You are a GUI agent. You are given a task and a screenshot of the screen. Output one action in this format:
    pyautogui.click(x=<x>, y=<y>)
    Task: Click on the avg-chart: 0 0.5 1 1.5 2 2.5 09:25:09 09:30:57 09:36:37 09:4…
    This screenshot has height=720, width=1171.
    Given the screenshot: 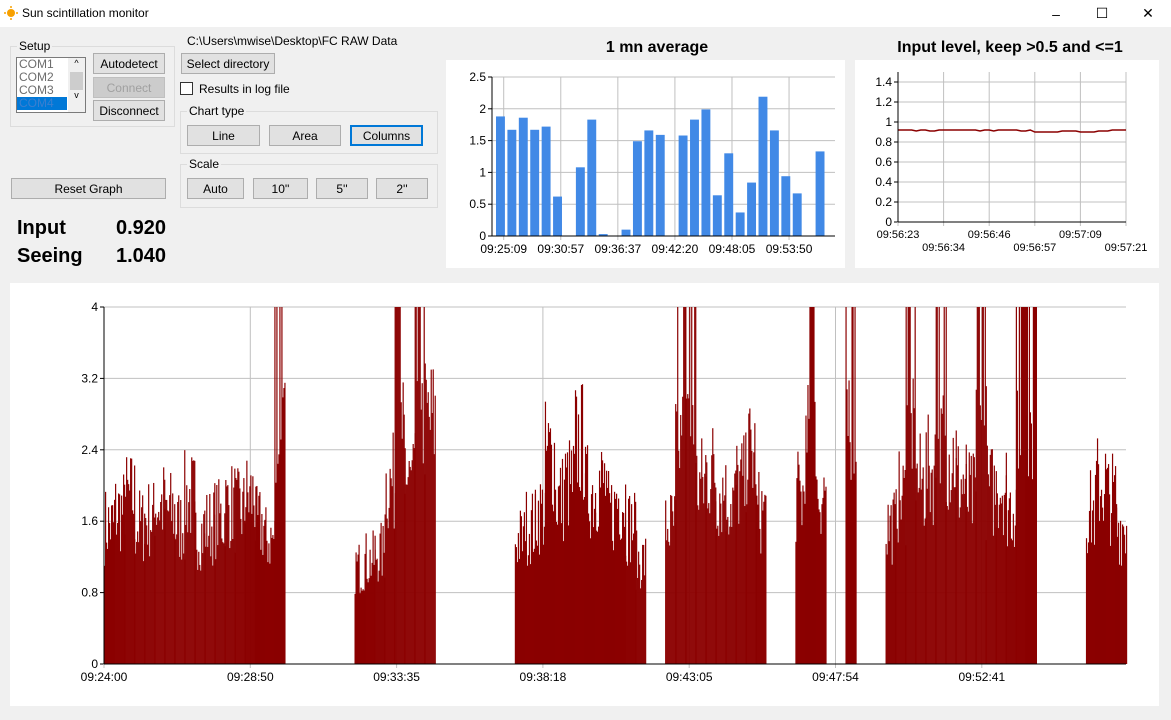 What is the action you would take?
    pyautogui.click(x=652, y=163)
    